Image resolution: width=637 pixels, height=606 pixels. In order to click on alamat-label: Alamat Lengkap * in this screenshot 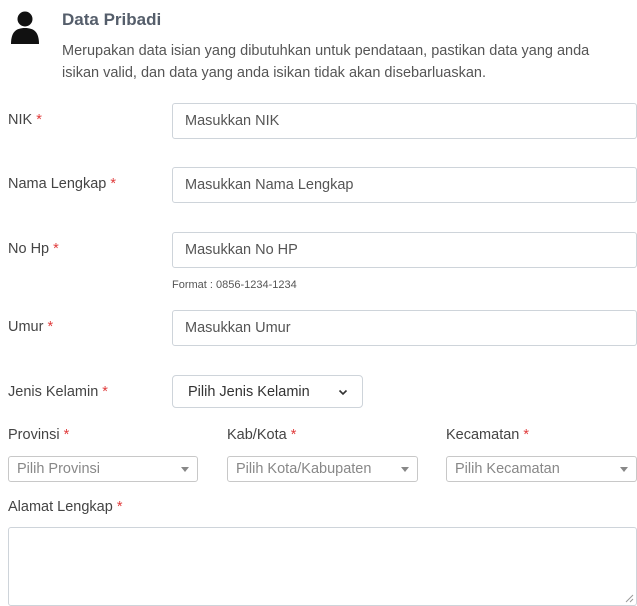, I will do `click(65, 507)`.